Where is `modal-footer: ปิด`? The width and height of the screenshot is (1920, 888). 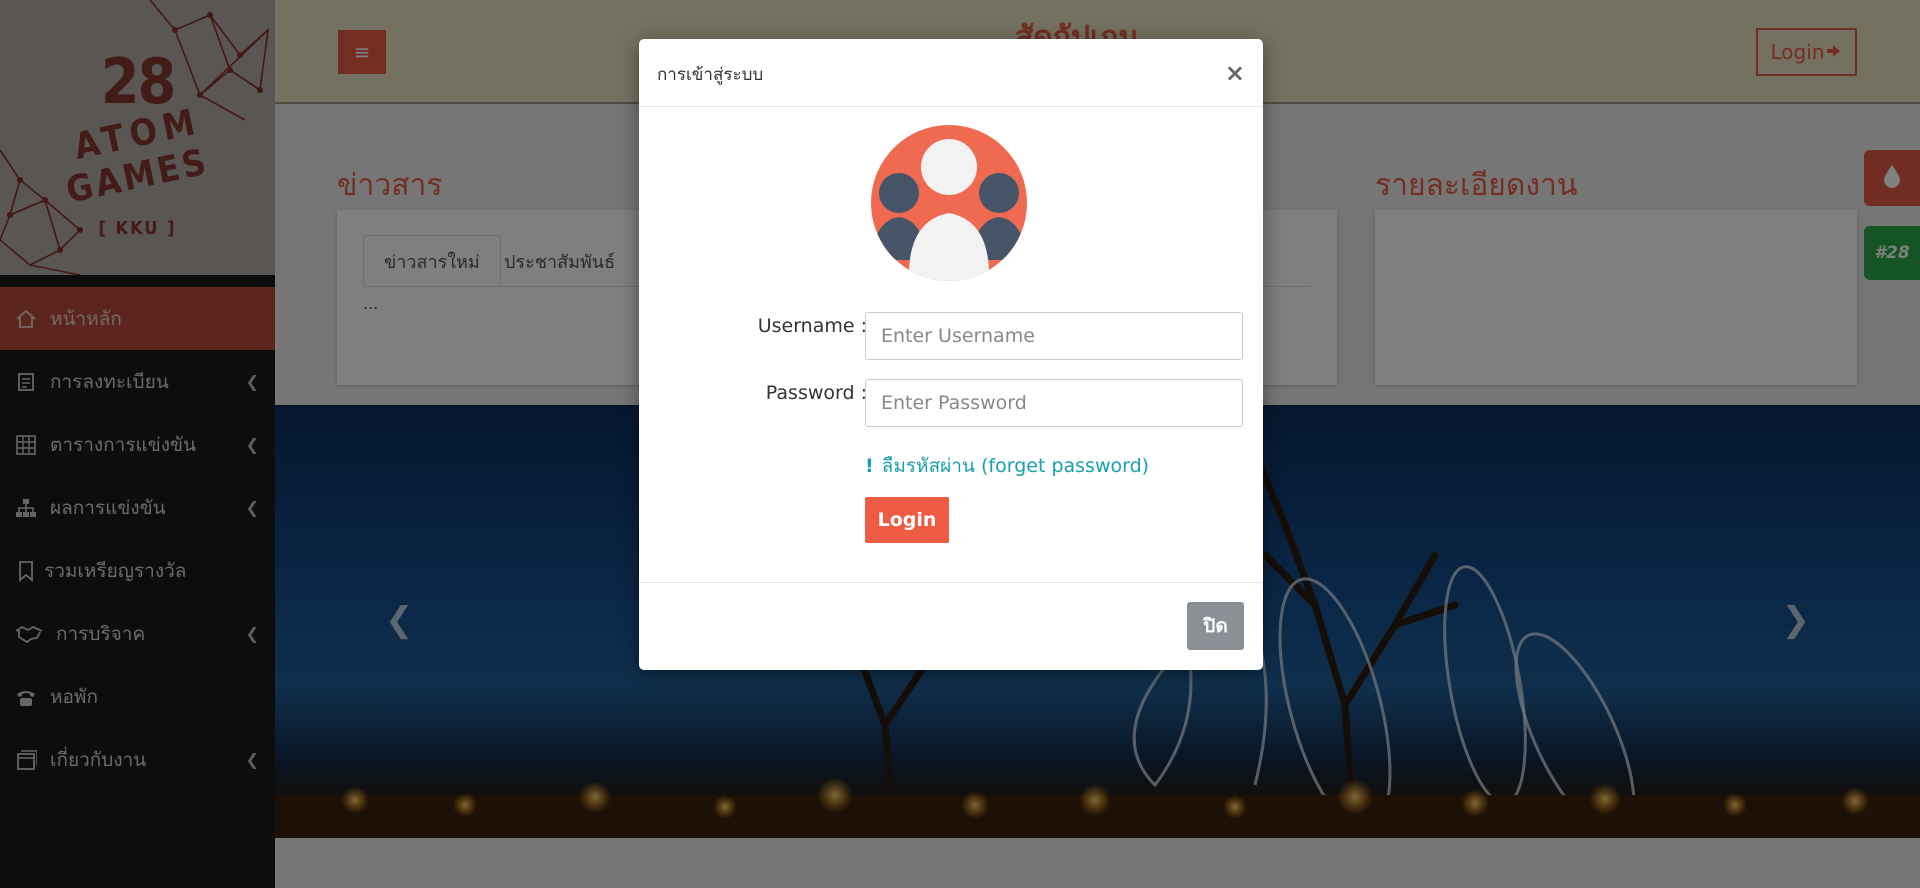 modal-footer: ปิด is located at coordinates (951, 626).